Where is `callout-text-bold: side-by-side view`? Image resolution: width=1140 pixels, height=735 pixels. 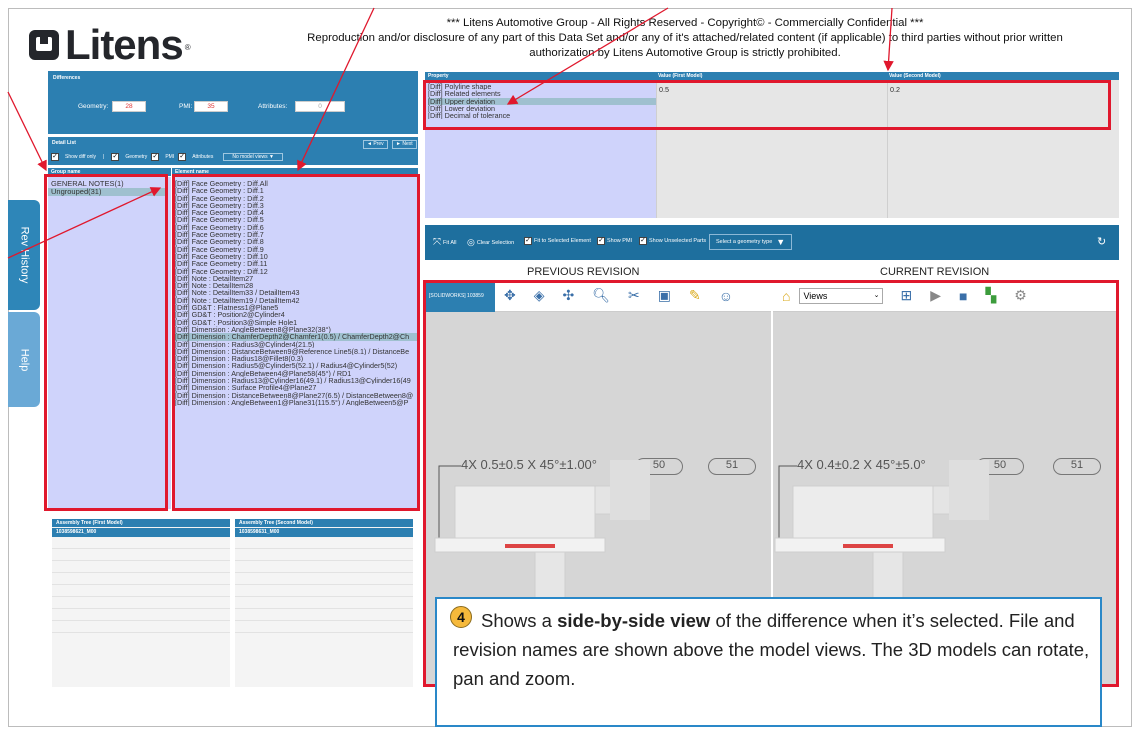 callout-text-bold: side-by-side view is located at coordinates (634, 620).